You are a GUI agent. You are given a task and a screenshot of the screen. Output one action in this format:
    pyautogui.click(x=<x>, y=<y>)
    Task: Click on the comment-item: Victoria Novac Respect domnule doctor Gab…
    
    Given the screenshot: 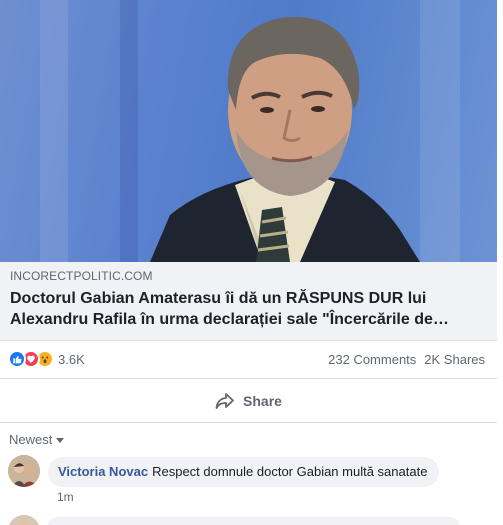 What is the action you would take?
    pyautogui.click(x=224, y=471)
    